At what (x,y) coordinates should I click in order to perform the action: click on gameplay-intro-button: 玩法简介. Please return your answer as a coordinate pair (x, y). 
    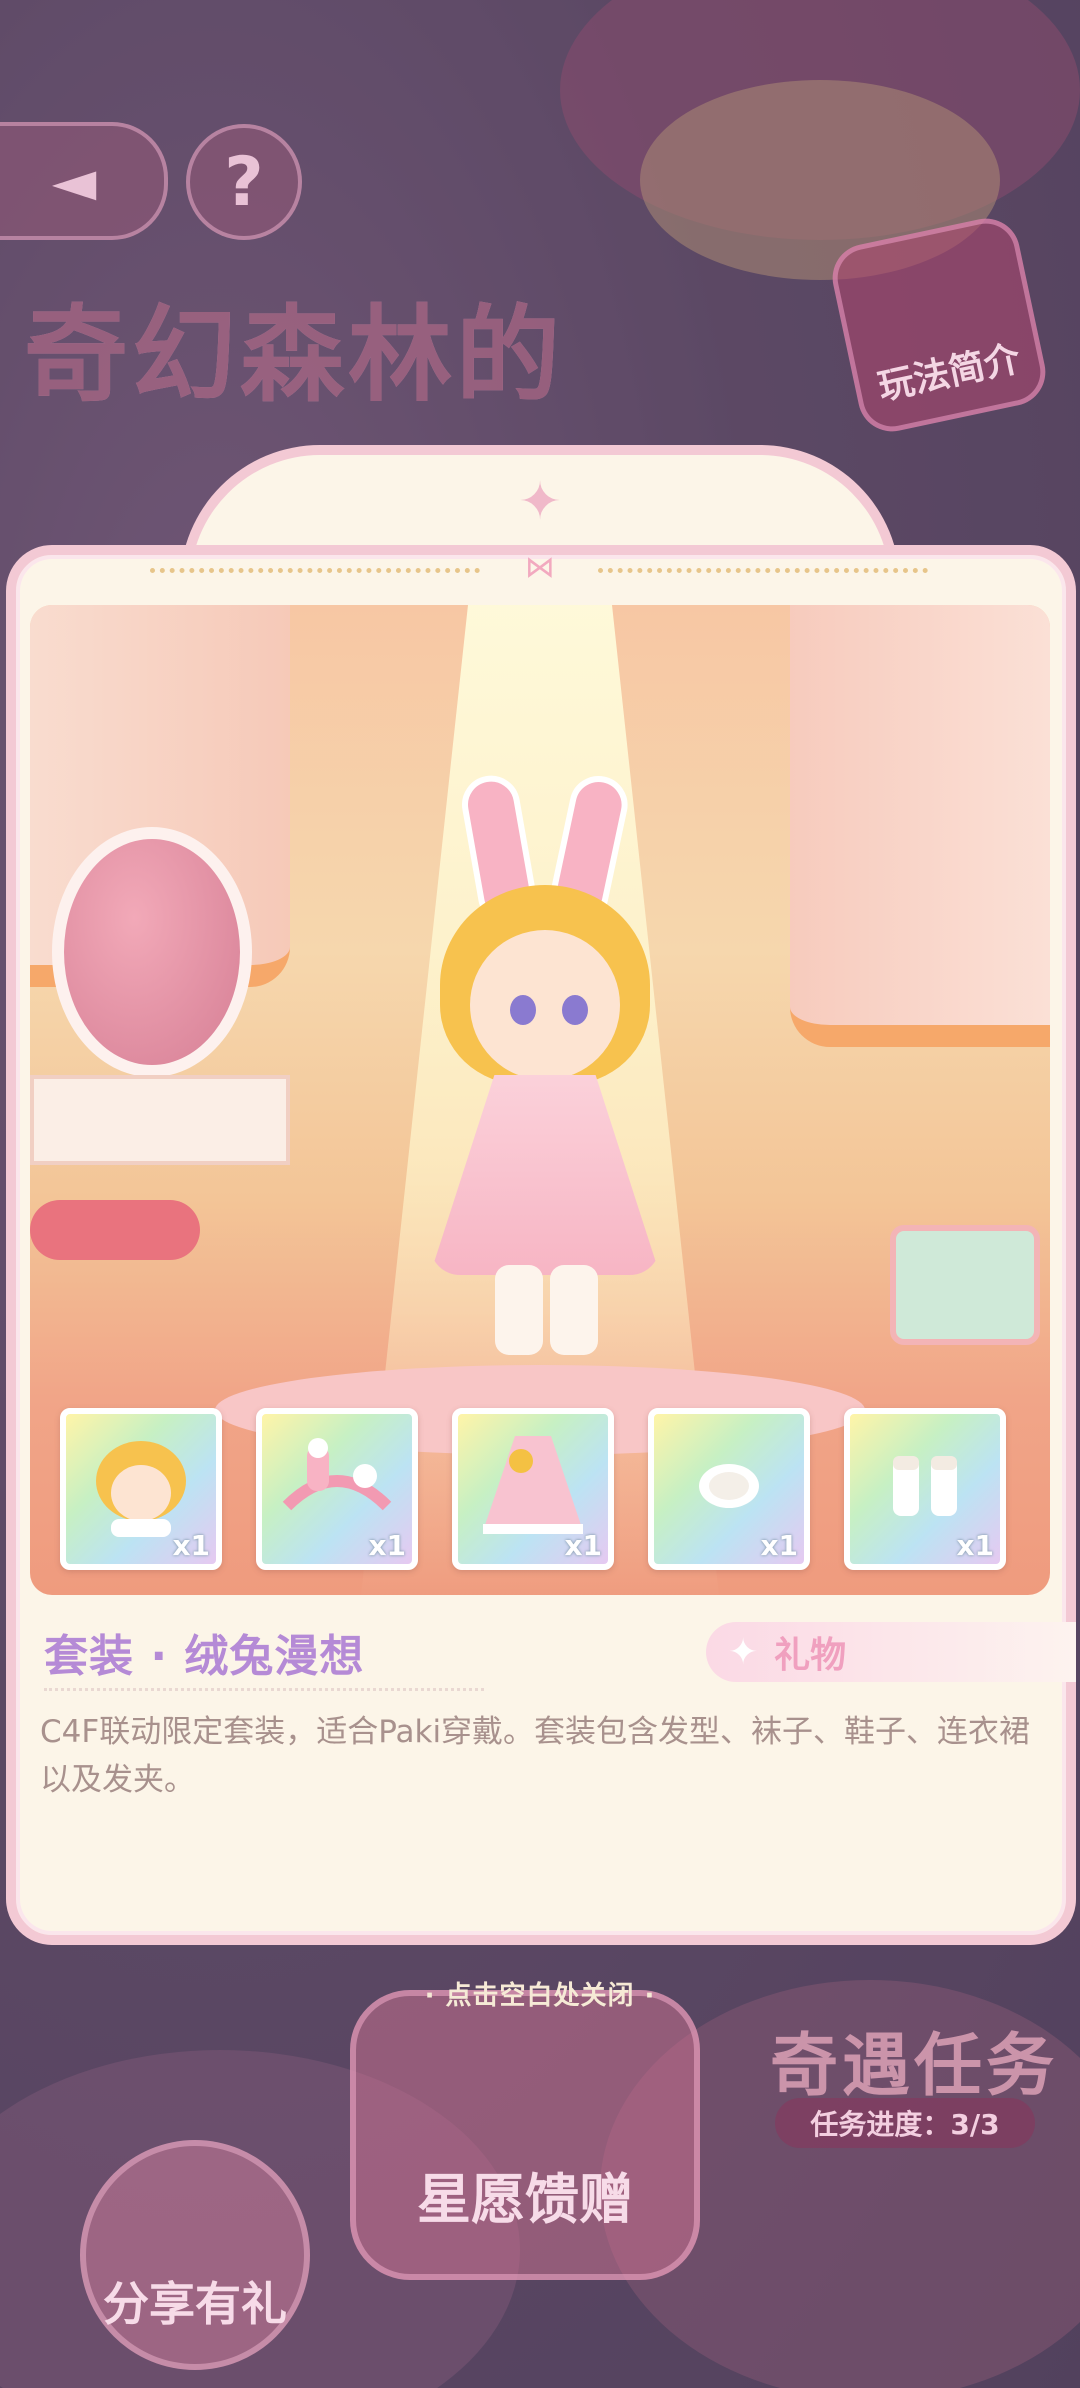
    Looking at the image, I should click on (939, 325).